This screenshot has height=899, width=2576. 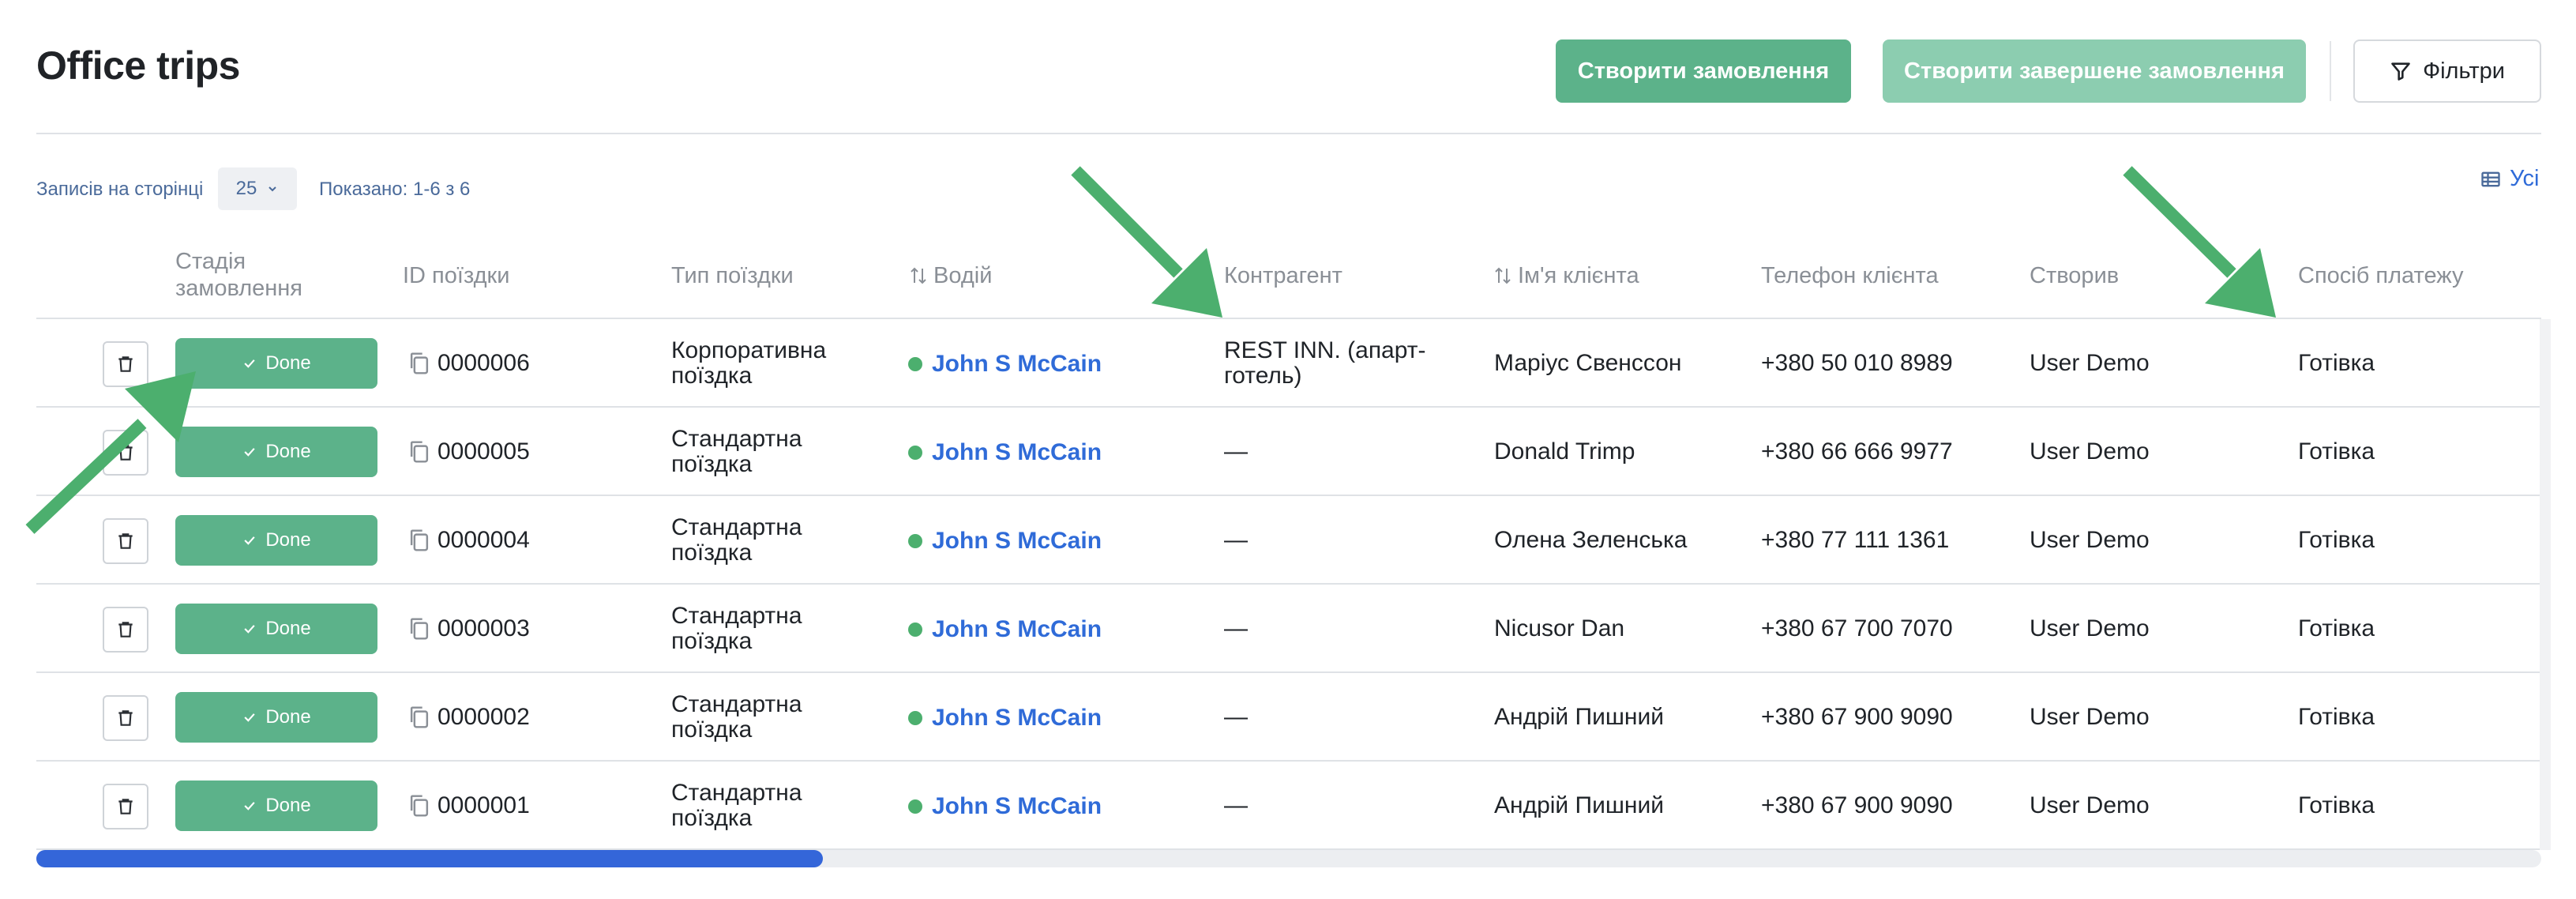 I want to click on columns-toggle: Усі, so click(x=2509, y=179).